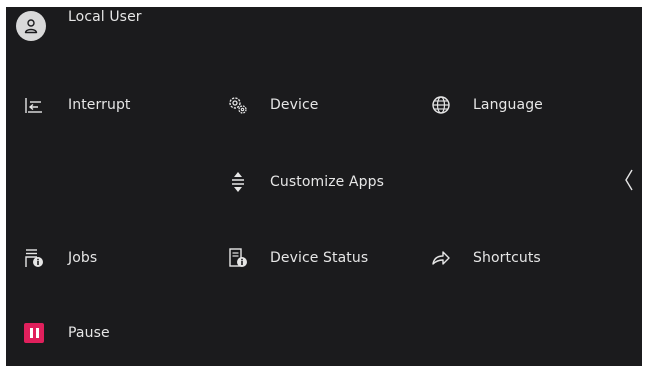 The height and width of the screenshot is (366, 648). Describe the element at coordinates (238, 182) in the screenshot. I see `sort-arrows-icon` at that location.